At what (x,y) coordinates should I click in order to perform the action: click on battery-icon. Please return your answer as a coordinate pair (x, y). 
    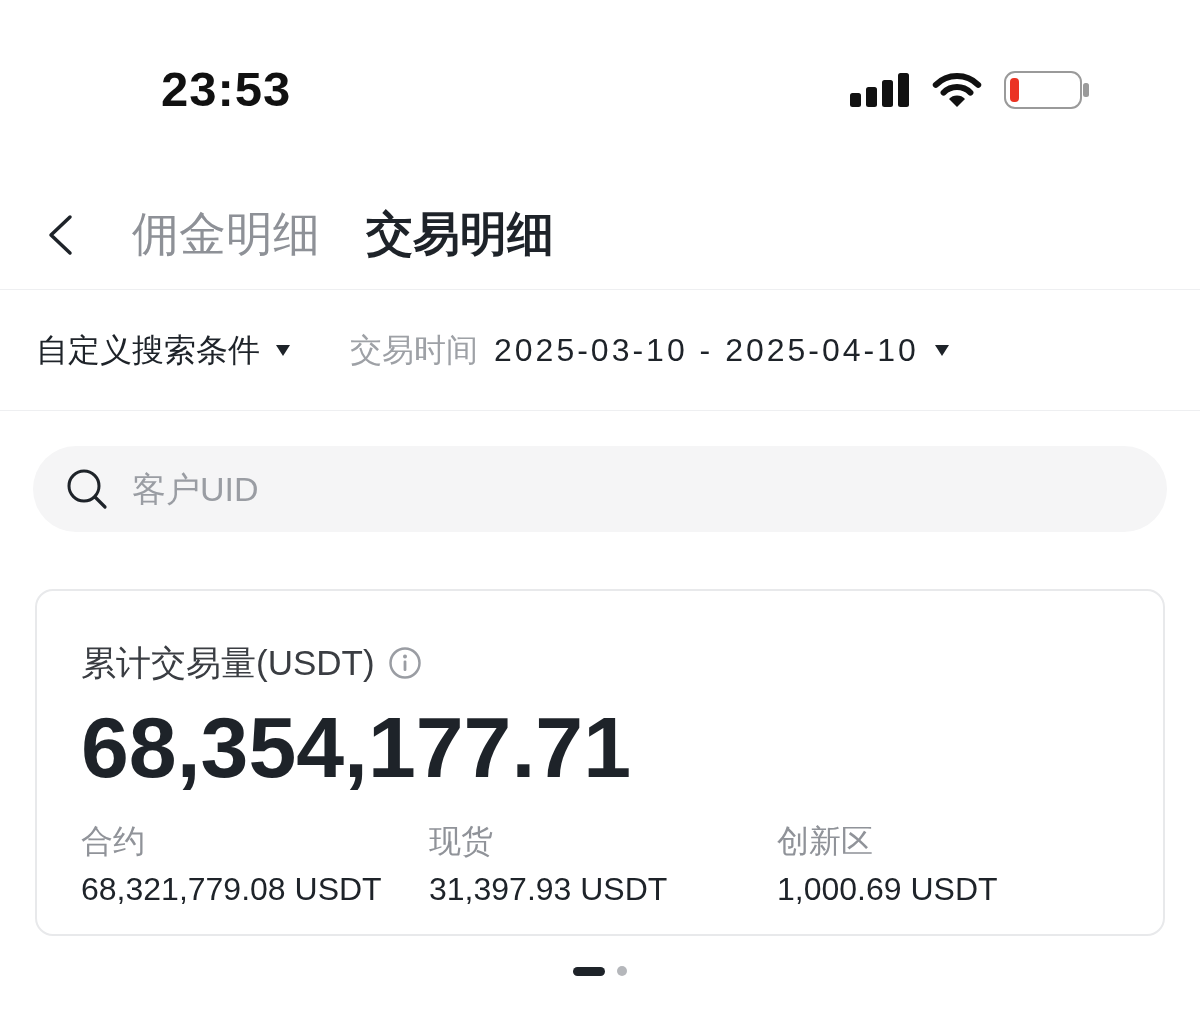
    Looking at the image, I should click on (1047, 90).